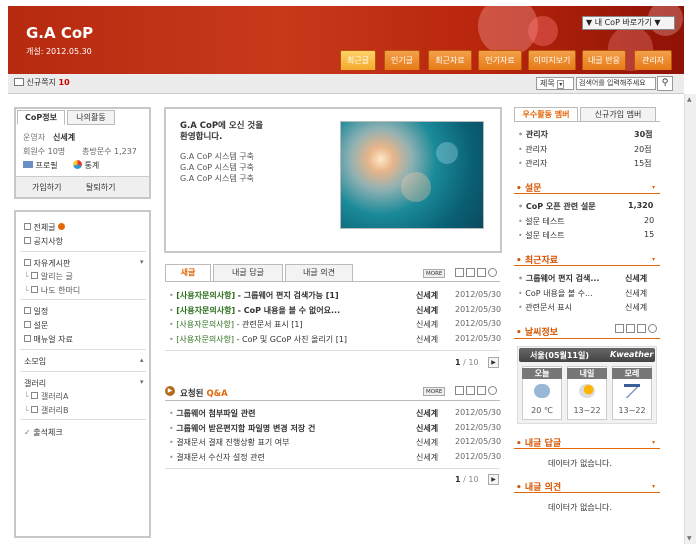 Image resolution: width=700 pixels, height=554 pixels. What do you see at coordinates (48, 276) in the screenshot?
I see `menu-announcements: └ 알리는 글` at bounding box center [48, 276].